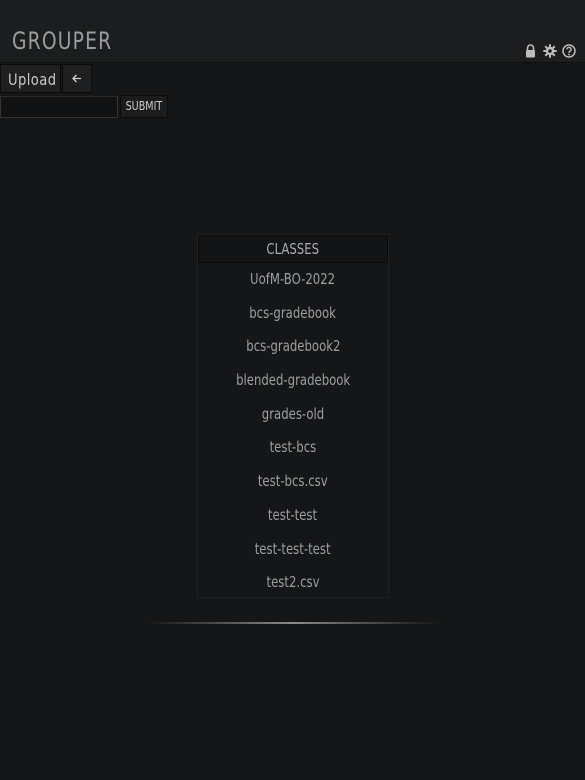 The height and width of the screenshot is (780, 585). I want to click on class-item: test-test, so click(293, 516).